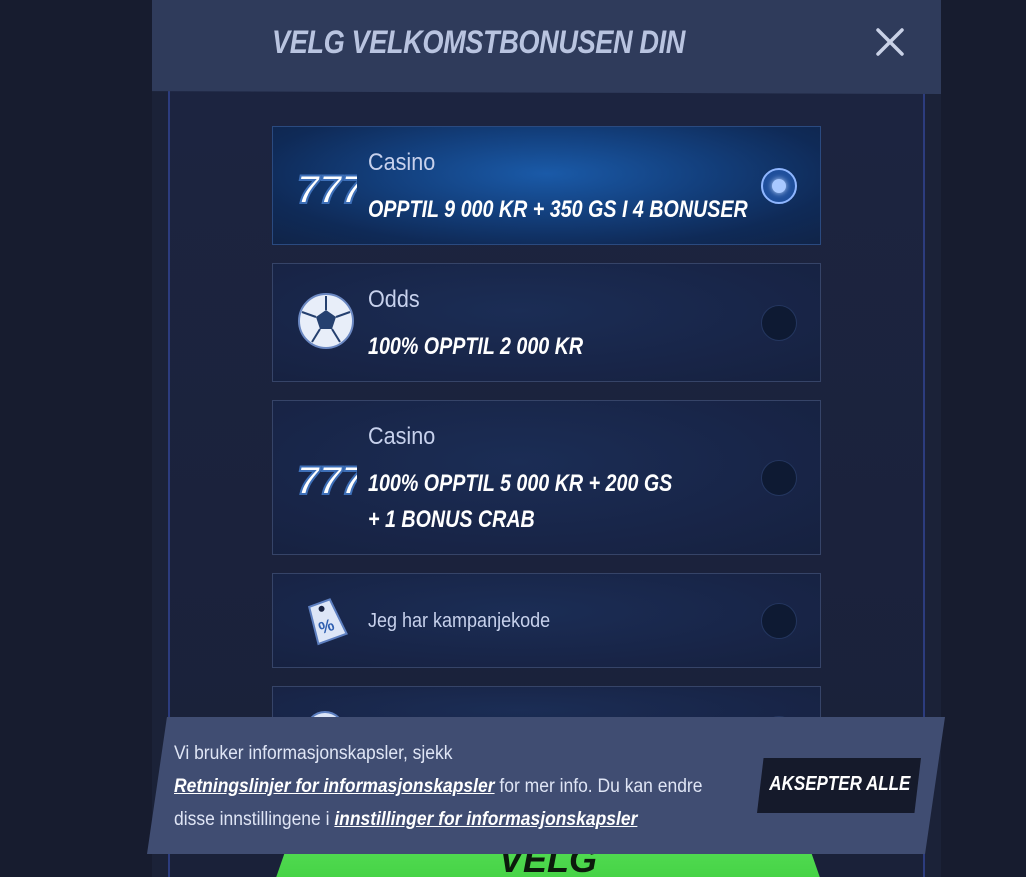  I want to click on accept-all-button: AKSEPTER ALLE, so click(839, 785).